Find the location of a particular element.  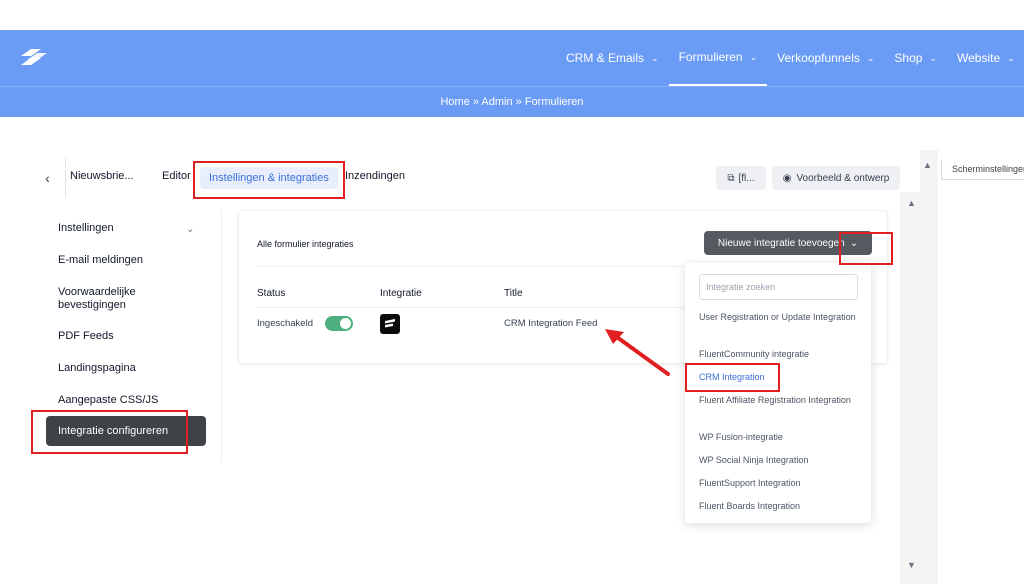

back-button: ‹ is located at coordinates (48, 178).